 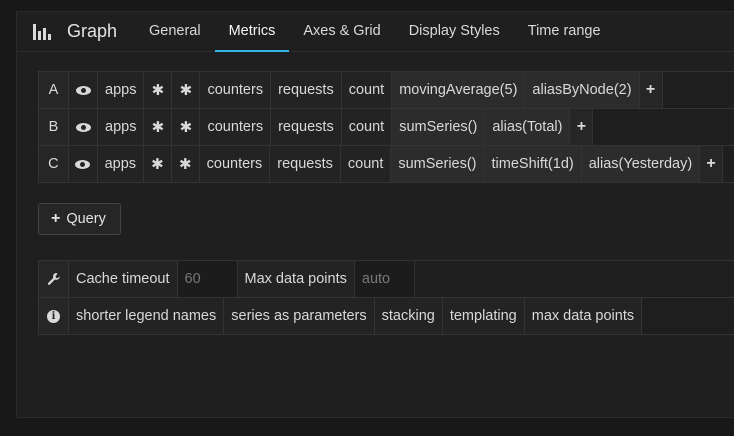 I want to click on add-query-label: Query, so click(x=86, y=219).